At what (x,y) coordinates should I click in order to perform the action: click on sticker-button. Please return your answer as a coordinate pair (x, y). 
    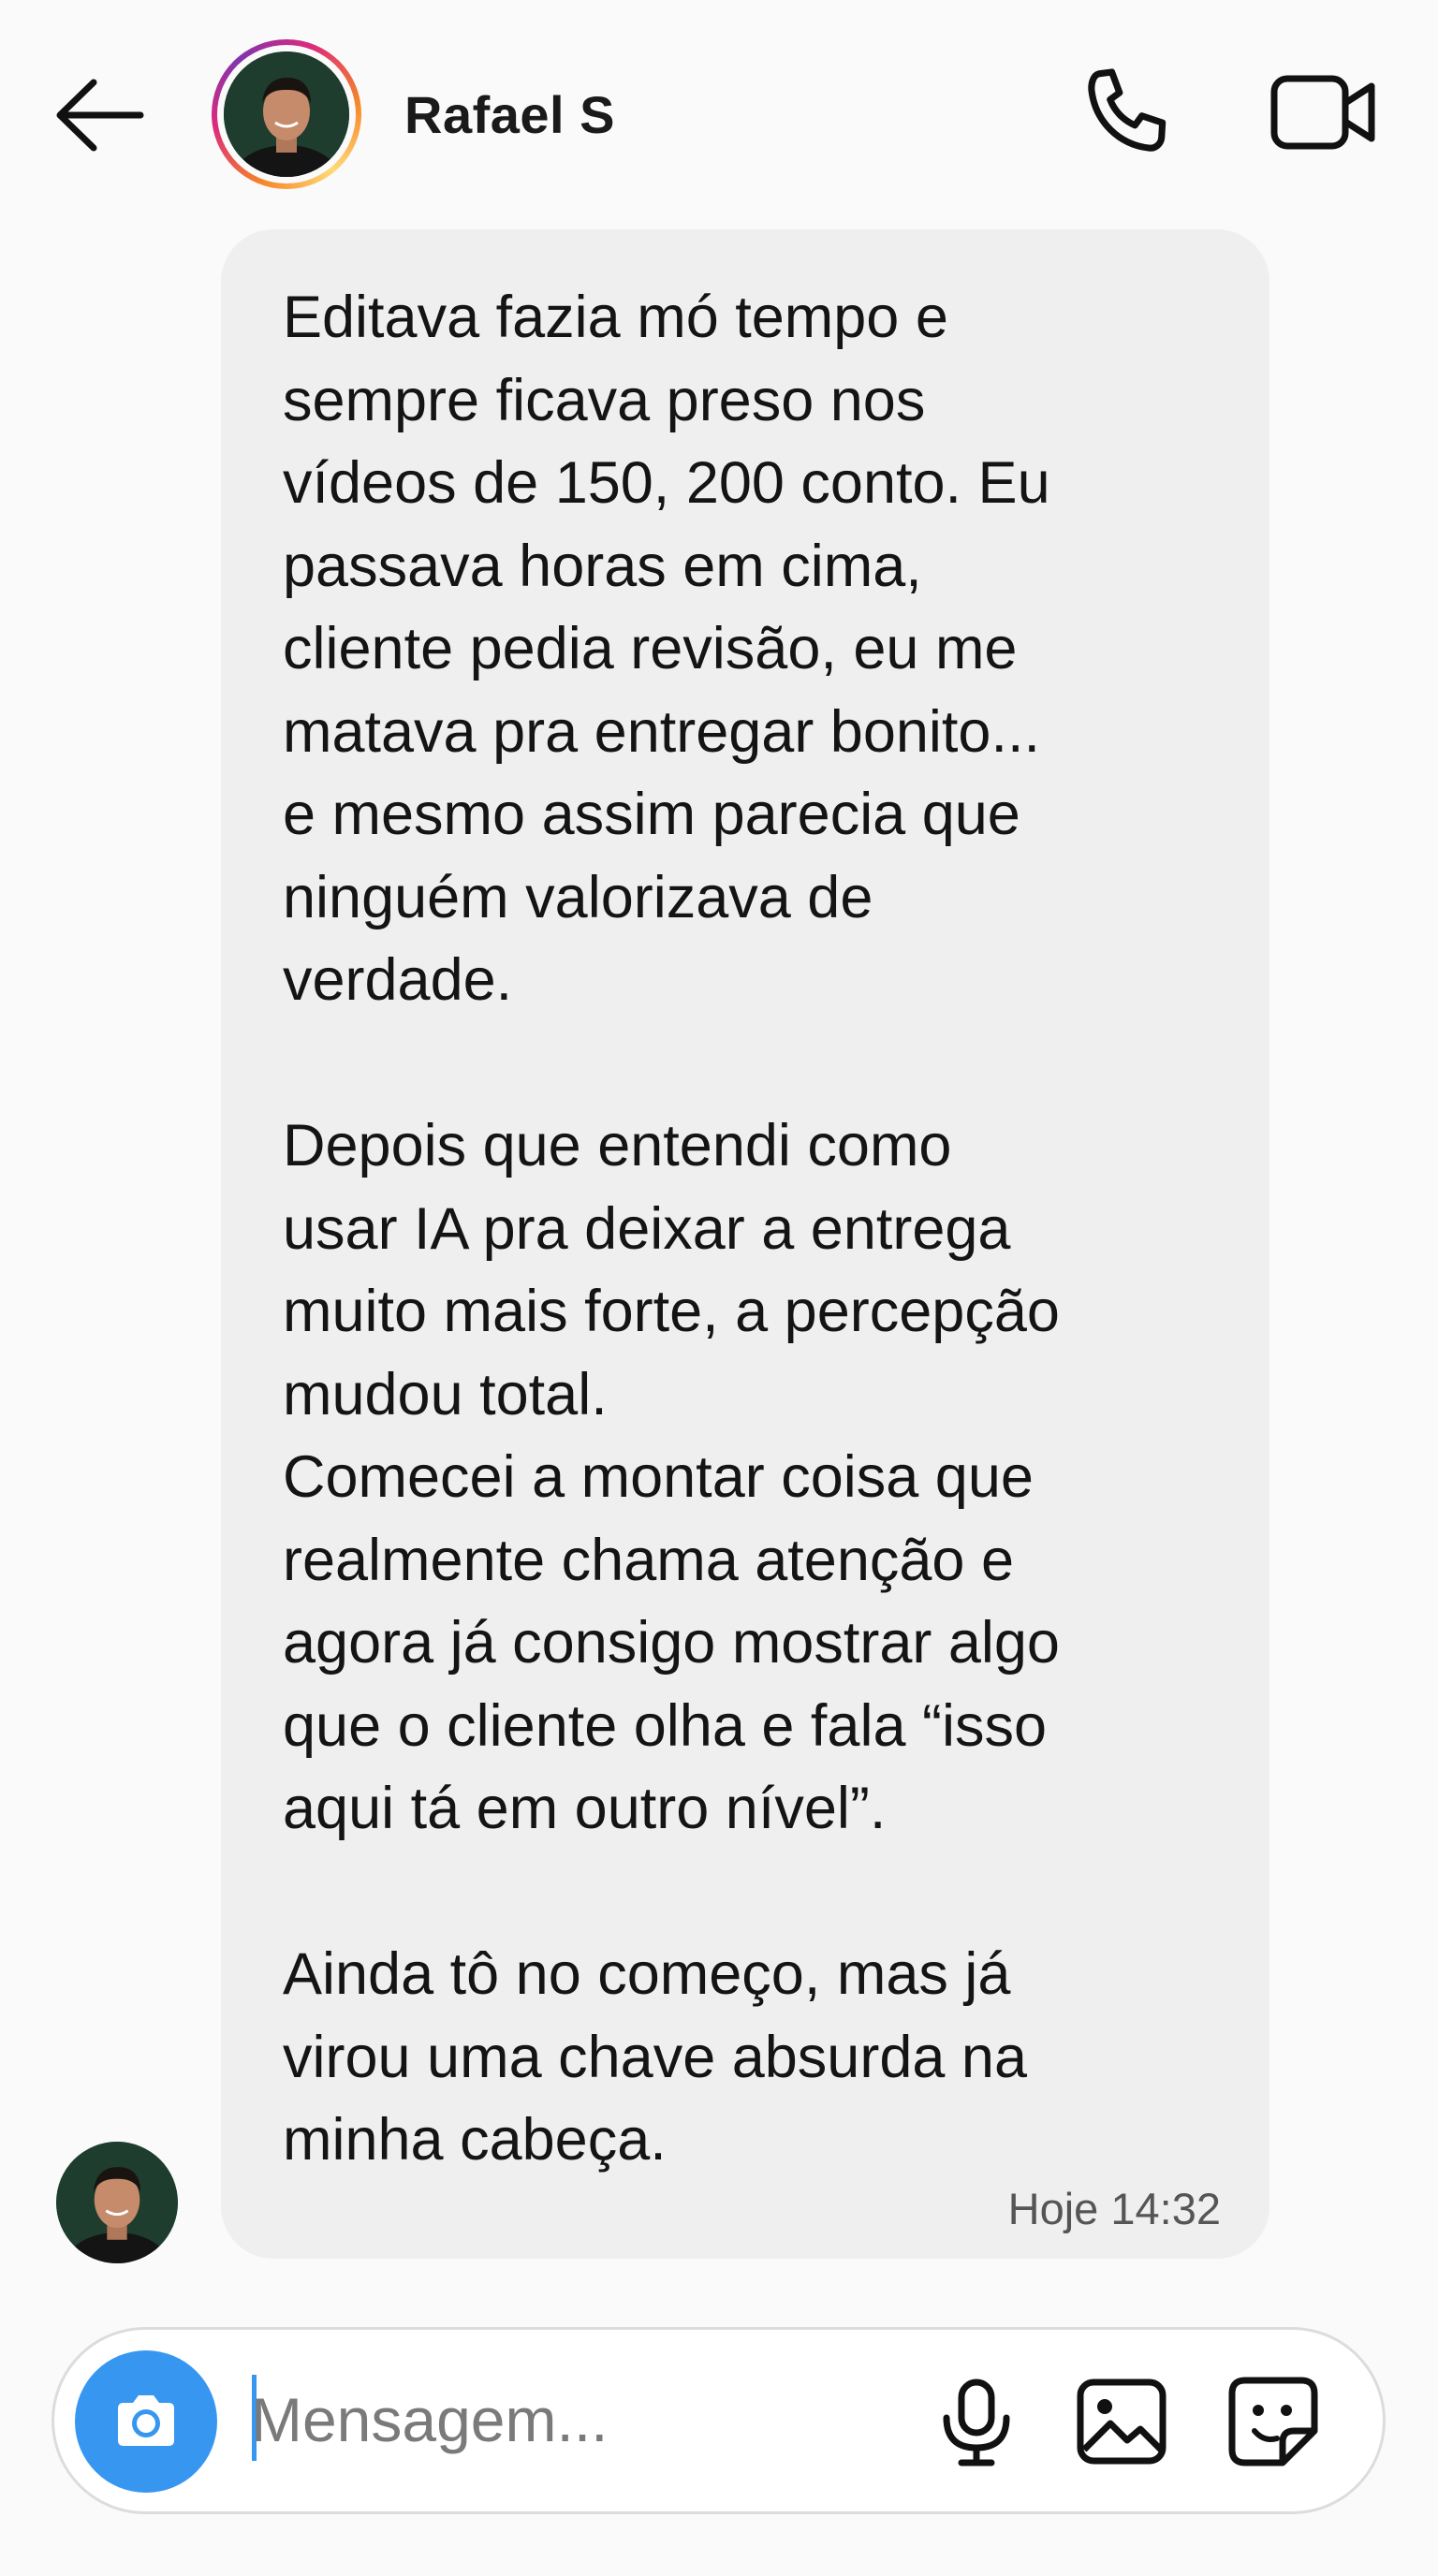
    Looking at the image, I should click on (1273, 2421).